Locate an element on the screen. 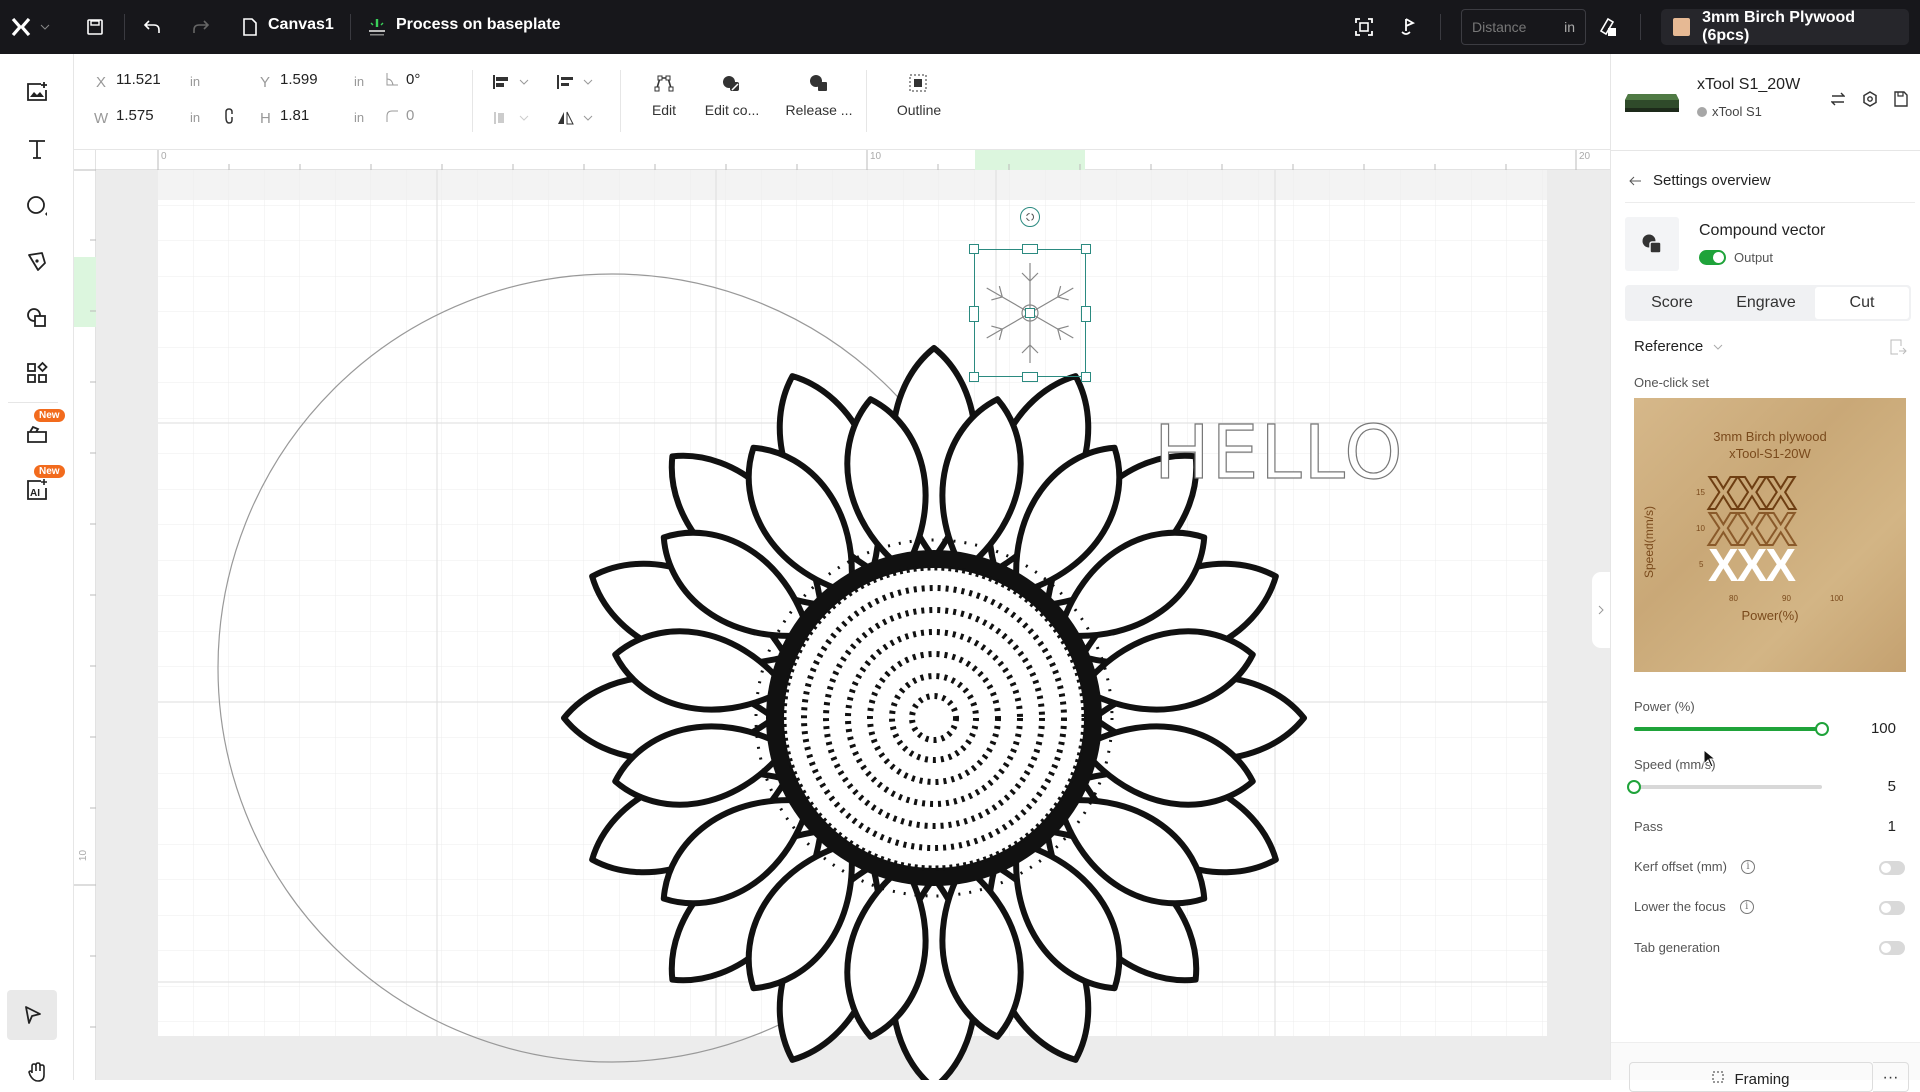 The image size is (1920, 1092). corner-radius-input is located at coordinates (426, 115).